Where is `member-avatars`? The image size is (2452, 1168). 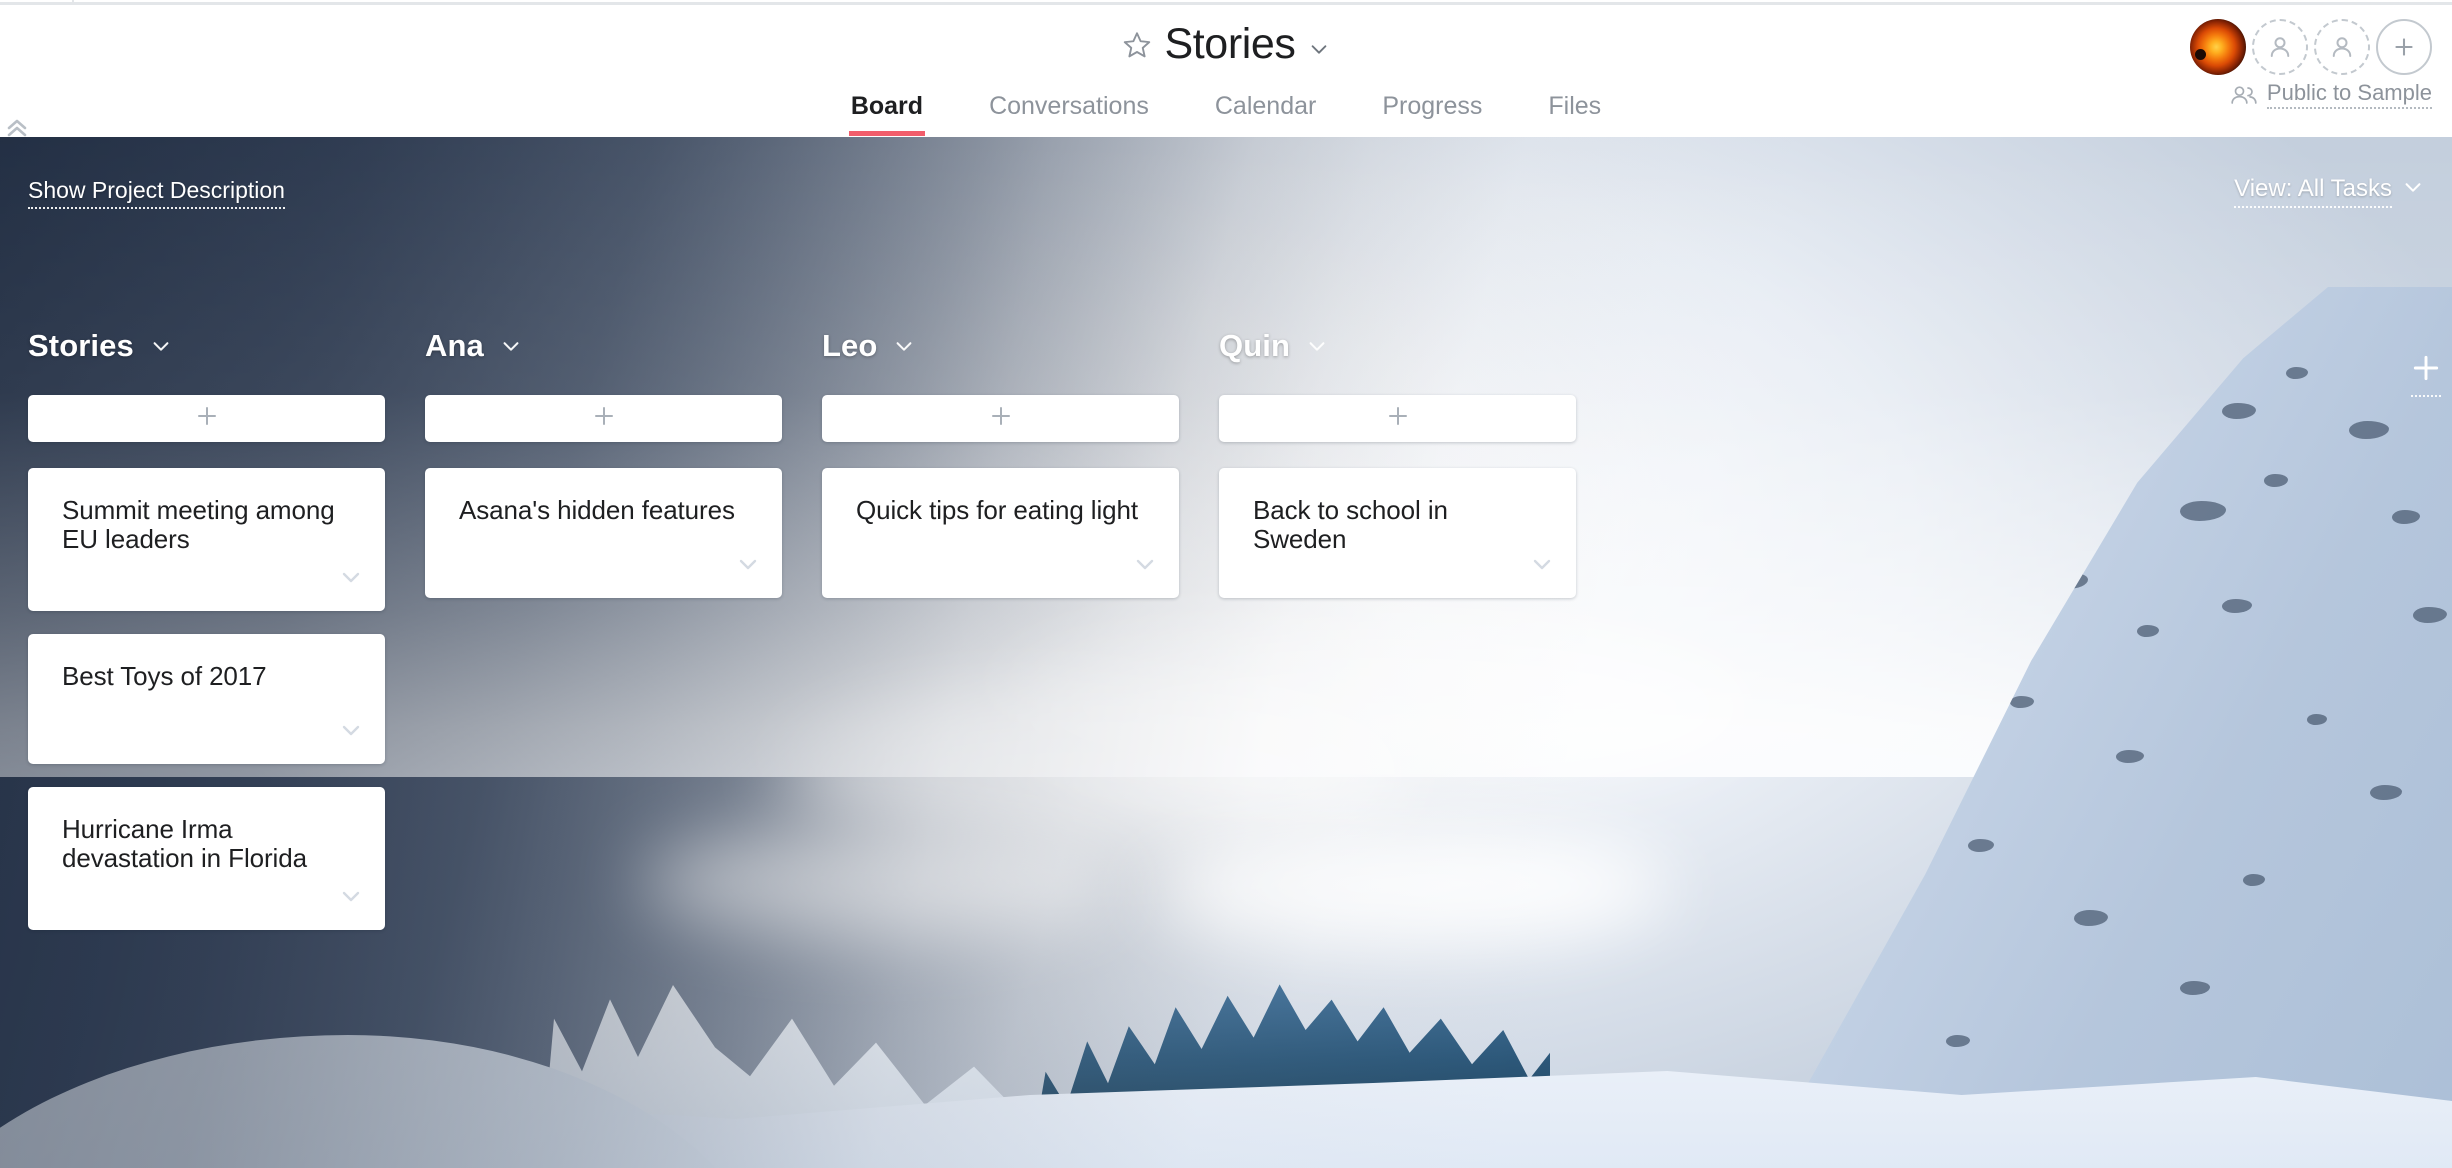 member-avatars is located at coordinates (2311, 47).